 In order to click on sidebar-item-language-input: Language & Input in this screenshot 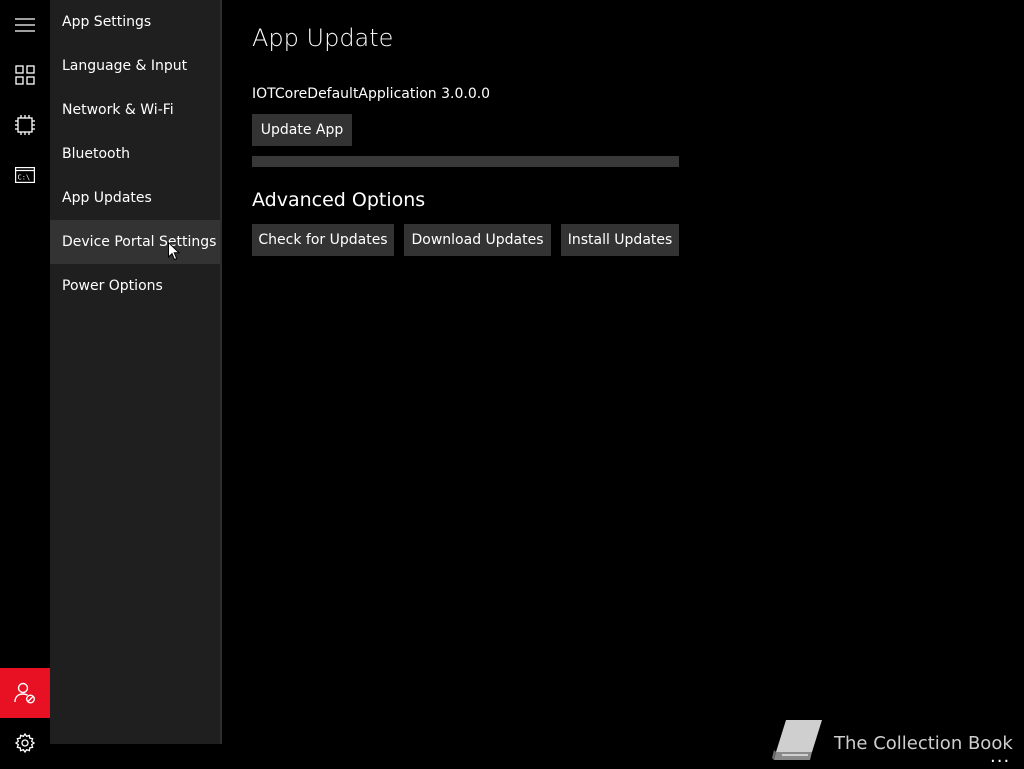, I will do `click(135, 66)`.